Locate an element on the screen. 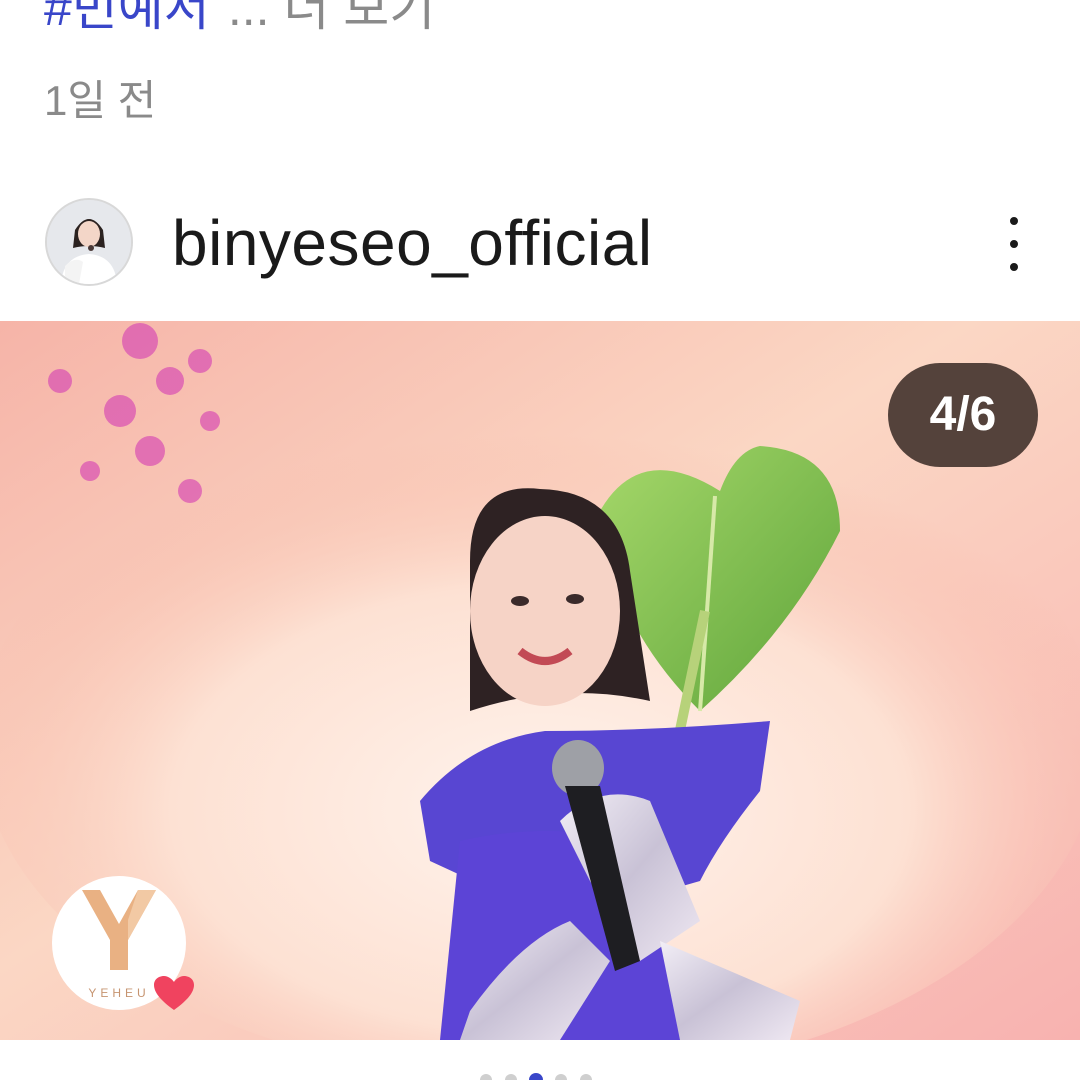  heart-icon is located at coordinates (174, 993).